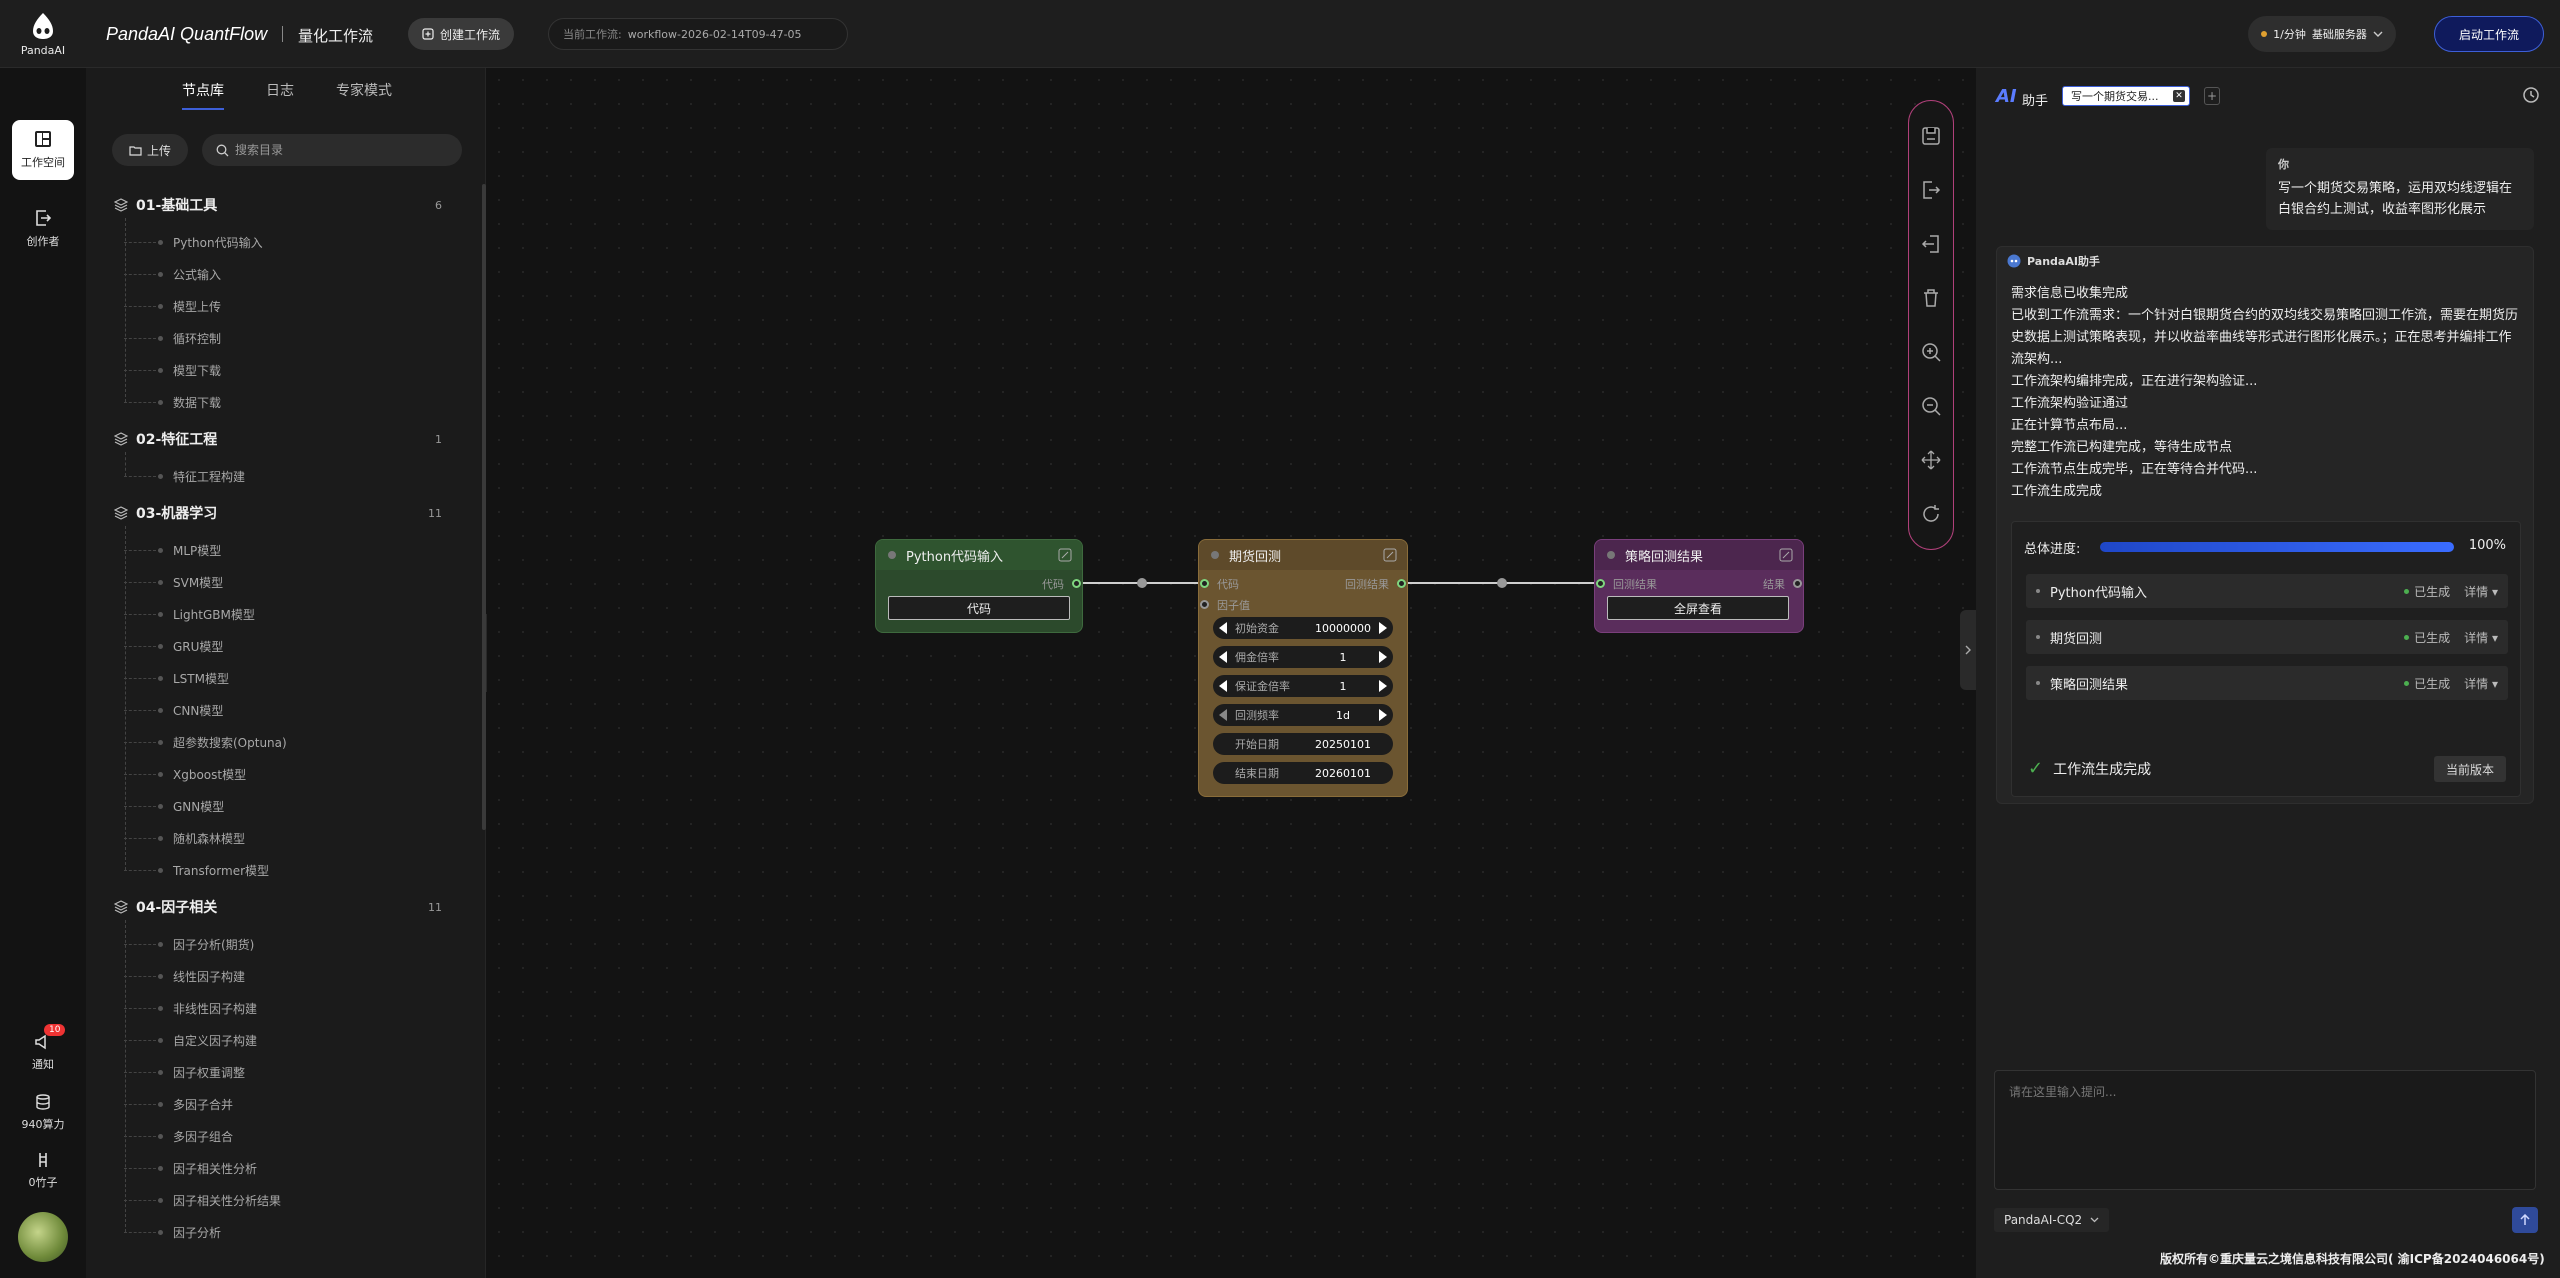 This screenshot has height=1278, width=2560. What do you see at coordinates (1931, 298) in the screenshot?
I see `trash-icon` at bounding box center [1931, 298].